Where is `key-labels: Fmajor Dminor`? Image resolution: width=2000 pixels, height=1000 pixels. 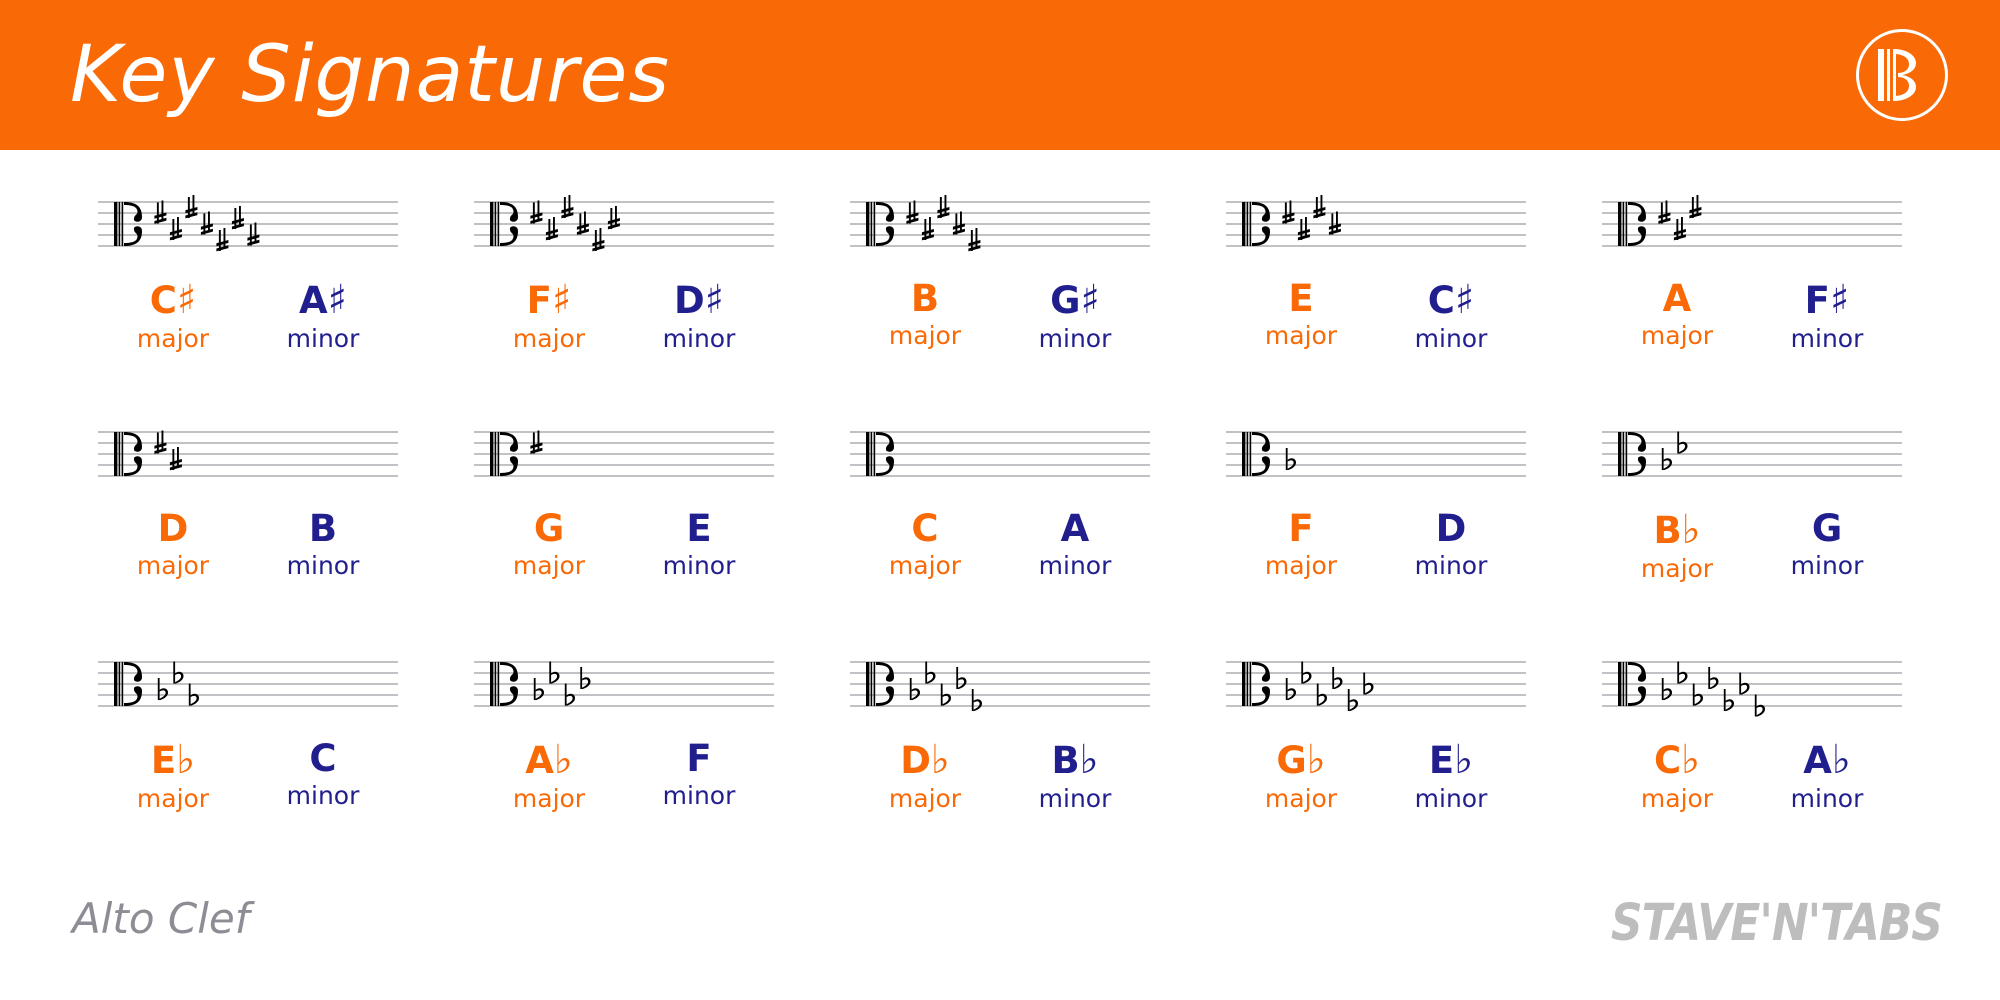
key-labels: Fmajor Dminor is located at coordinates (1376, 545).